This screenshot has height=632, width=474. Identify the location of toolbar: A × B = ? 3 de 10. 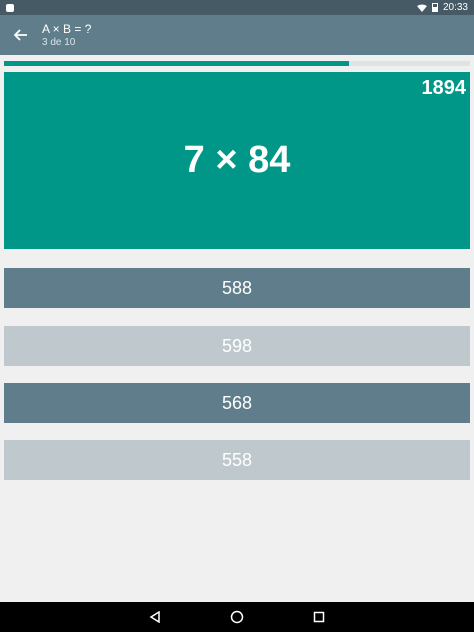
(237, 35).